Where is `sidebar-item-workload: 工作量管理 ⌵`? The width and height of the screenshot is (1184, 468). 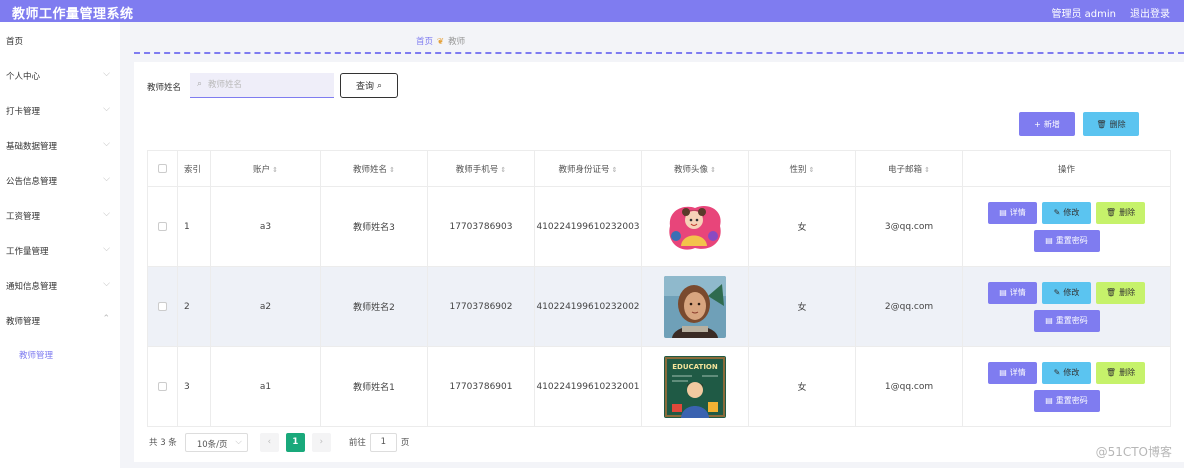
sidebar-item-workload: 工作量管理 ⌵ is located at coordinates (60, 251).